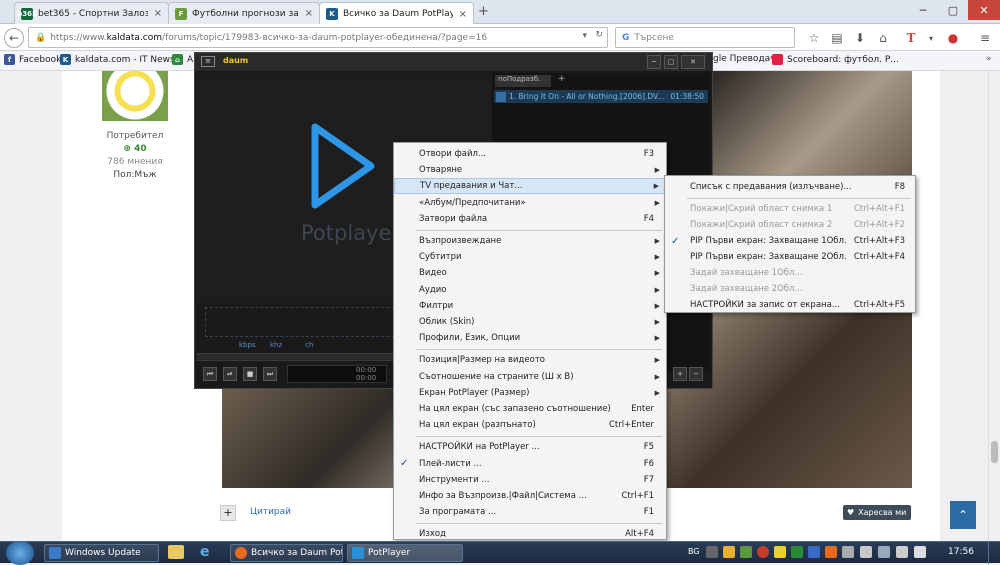 The height and width of the screenshot is (565, 1000). Describe the element at coordinates (530, 186) in the screenshot. I see `menu-item: TV предавания и Чат... ▶` at that location.